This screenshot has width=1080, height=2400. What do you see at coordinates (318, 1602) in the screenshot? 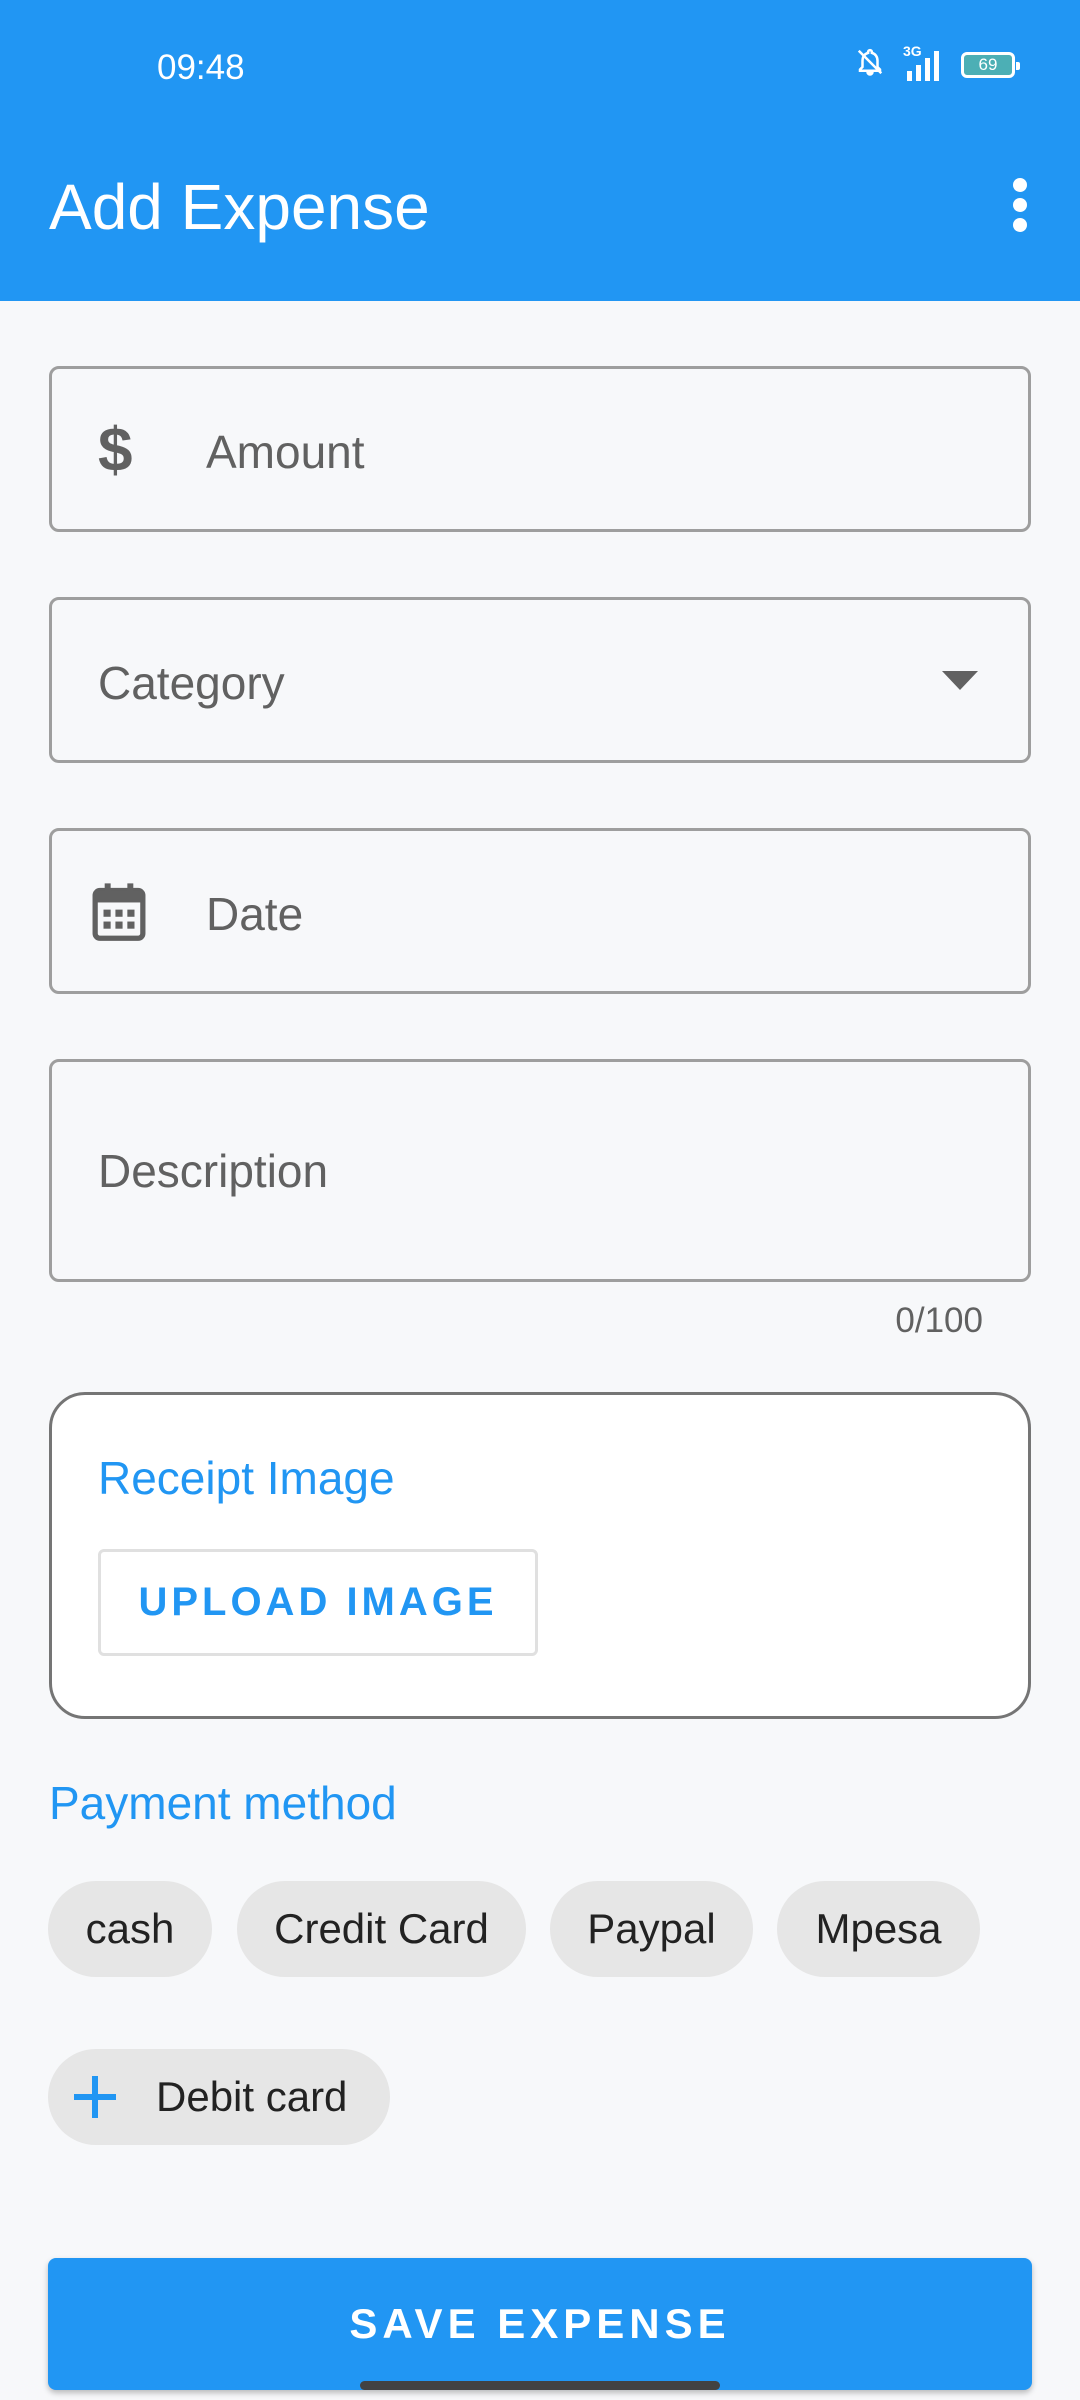
I see `upload-image-button: UPLOAD IMAGE` at bounding box center [318, 1602].